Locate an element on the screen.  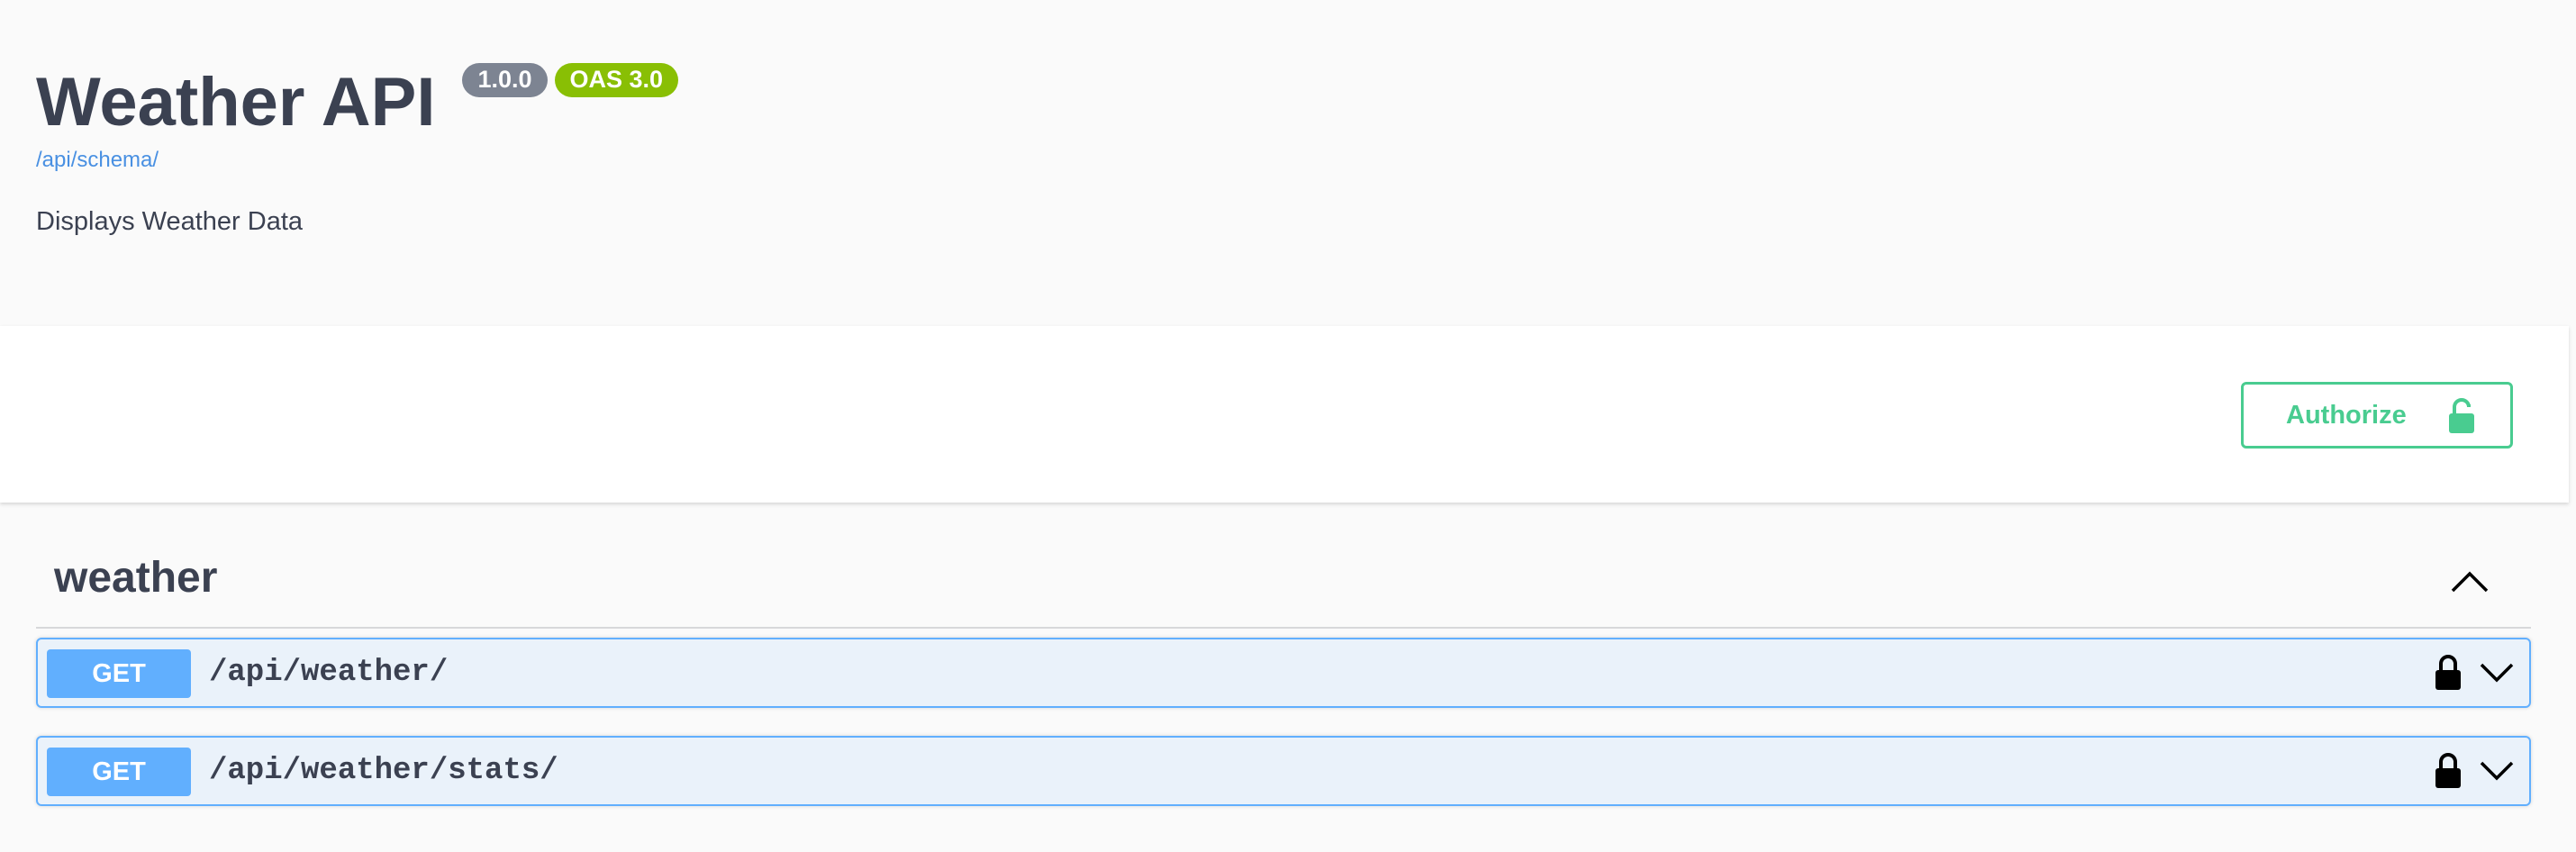
operation-path: /api/weather/stats/ is located at coordinates (383, 771).